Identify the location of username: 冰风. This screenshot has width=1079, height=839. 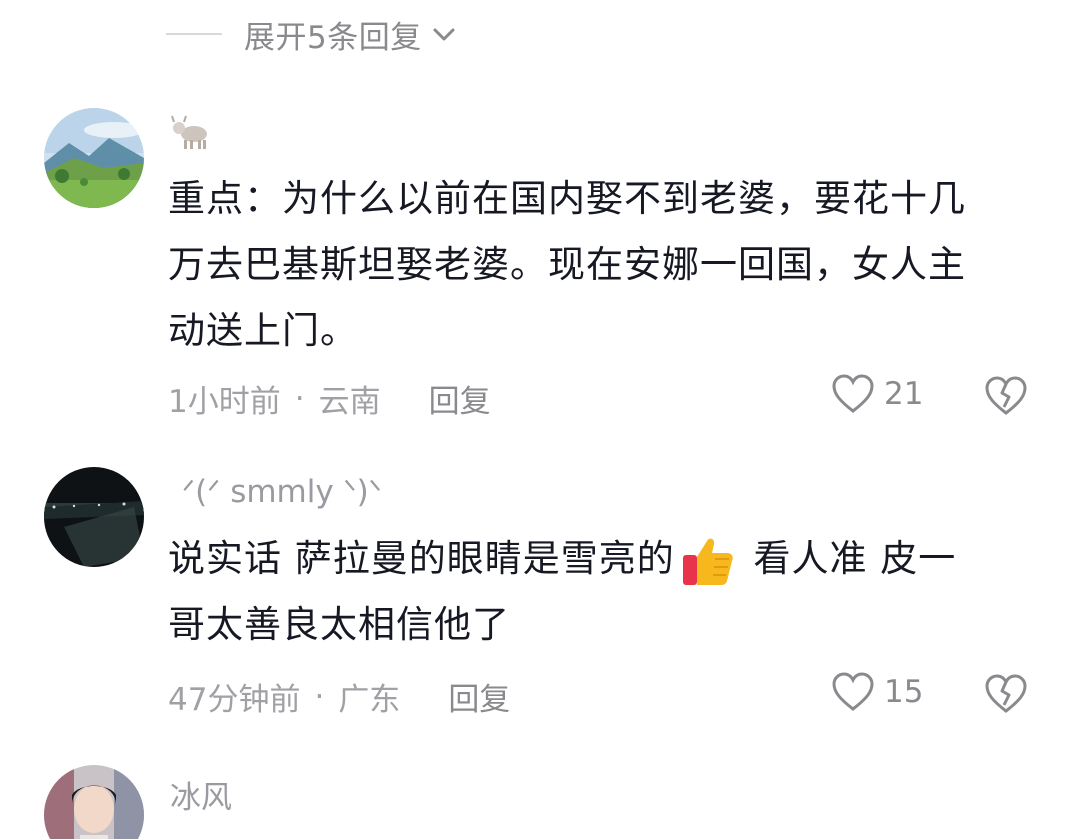
(201, 798).